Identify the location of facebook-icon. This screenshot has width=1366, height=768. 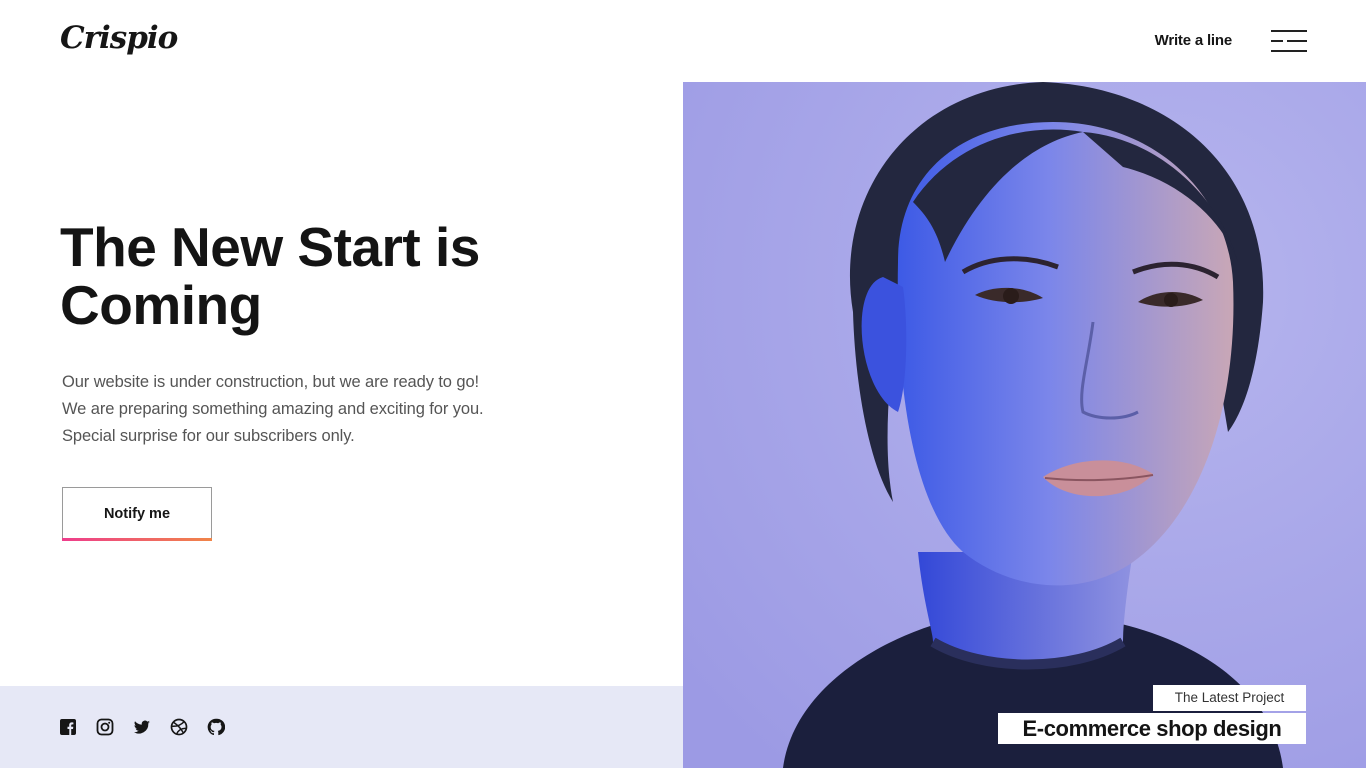
(68, 727).